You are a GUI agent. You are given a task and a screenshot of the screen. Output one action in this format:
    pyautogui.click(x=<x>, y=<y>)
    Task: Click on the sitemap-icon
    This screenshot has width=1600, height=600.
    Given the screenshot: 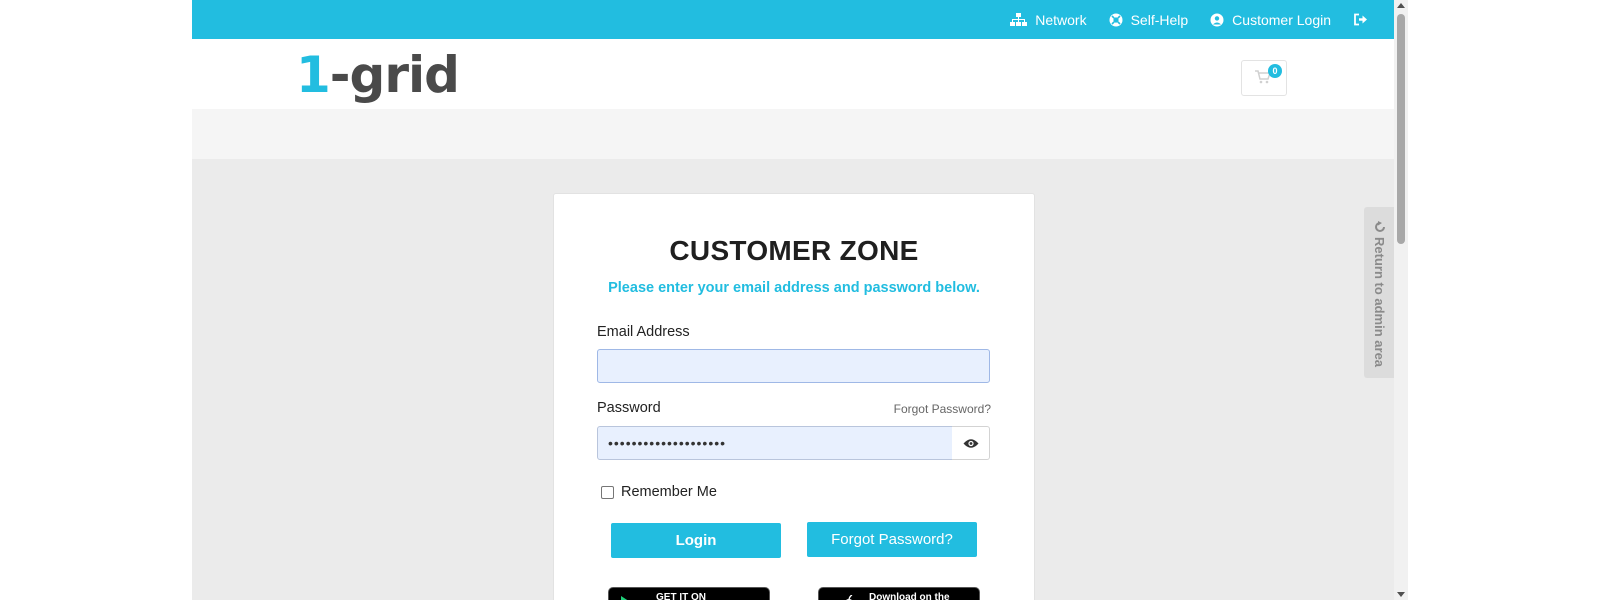 What is the action you would take?
    pyautogui.click(x=1019, y=19)
    